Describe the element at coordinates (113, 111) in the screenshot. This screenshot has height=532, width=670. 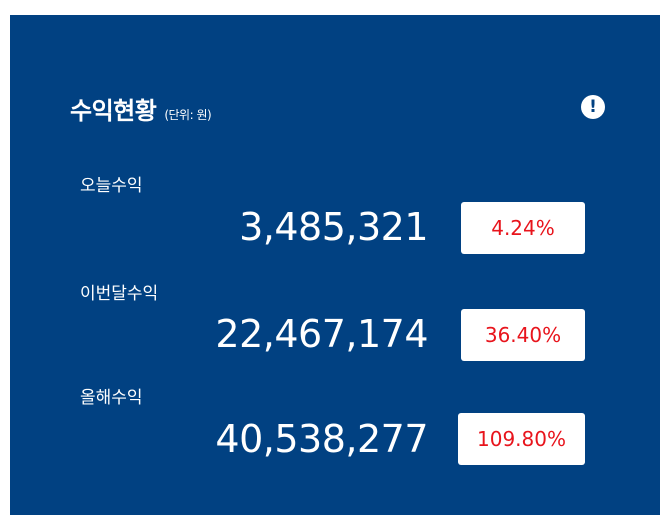
I see `panel-title: 수익현황` at that location.